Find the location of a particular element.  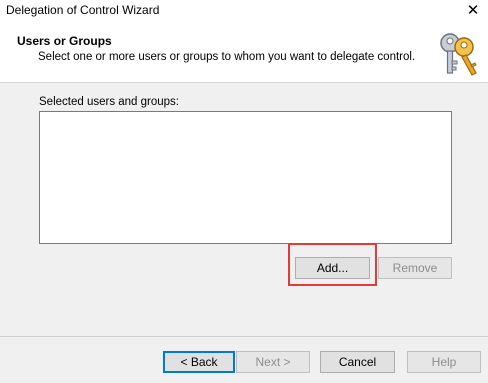

keys-icon is located at coordinates (458, 54).